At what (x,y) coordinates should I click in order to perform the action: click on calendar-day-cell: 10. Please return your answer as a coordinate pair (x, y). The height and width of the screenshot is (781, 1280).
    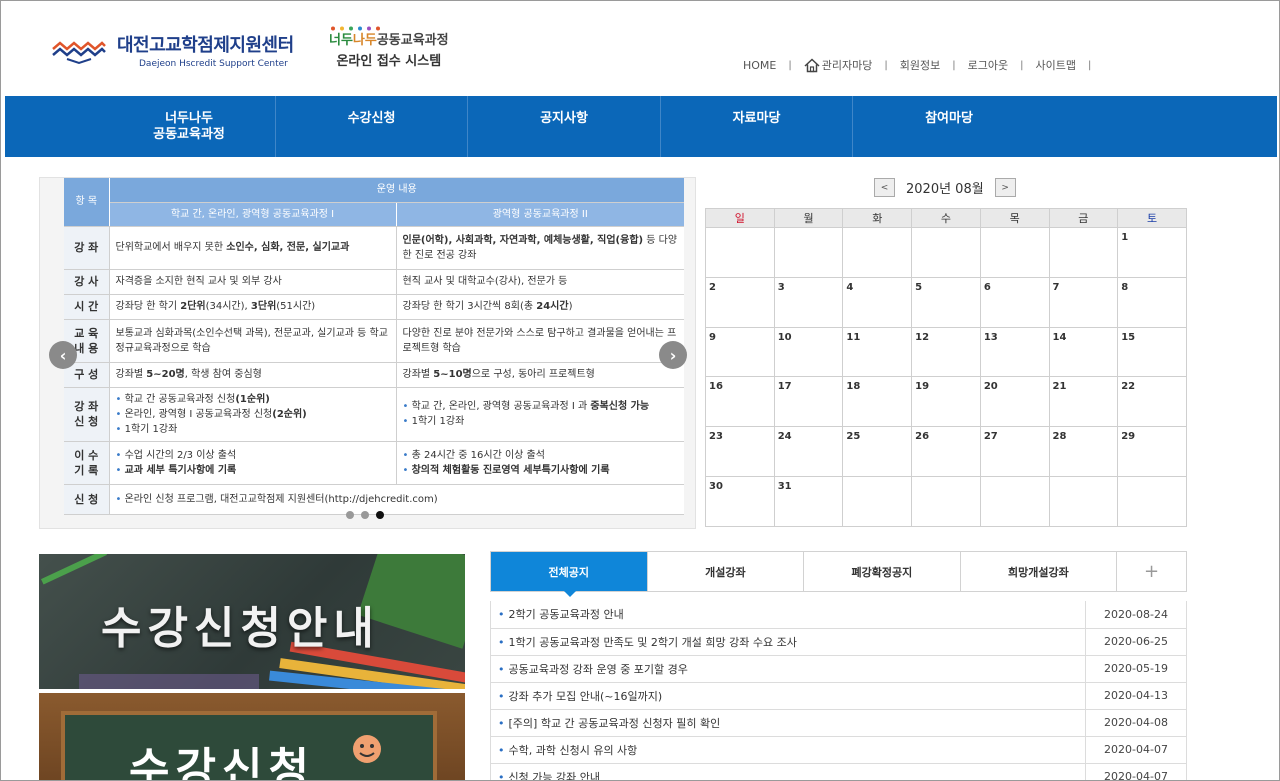
    Looking at the image, I should click on (808, 352).